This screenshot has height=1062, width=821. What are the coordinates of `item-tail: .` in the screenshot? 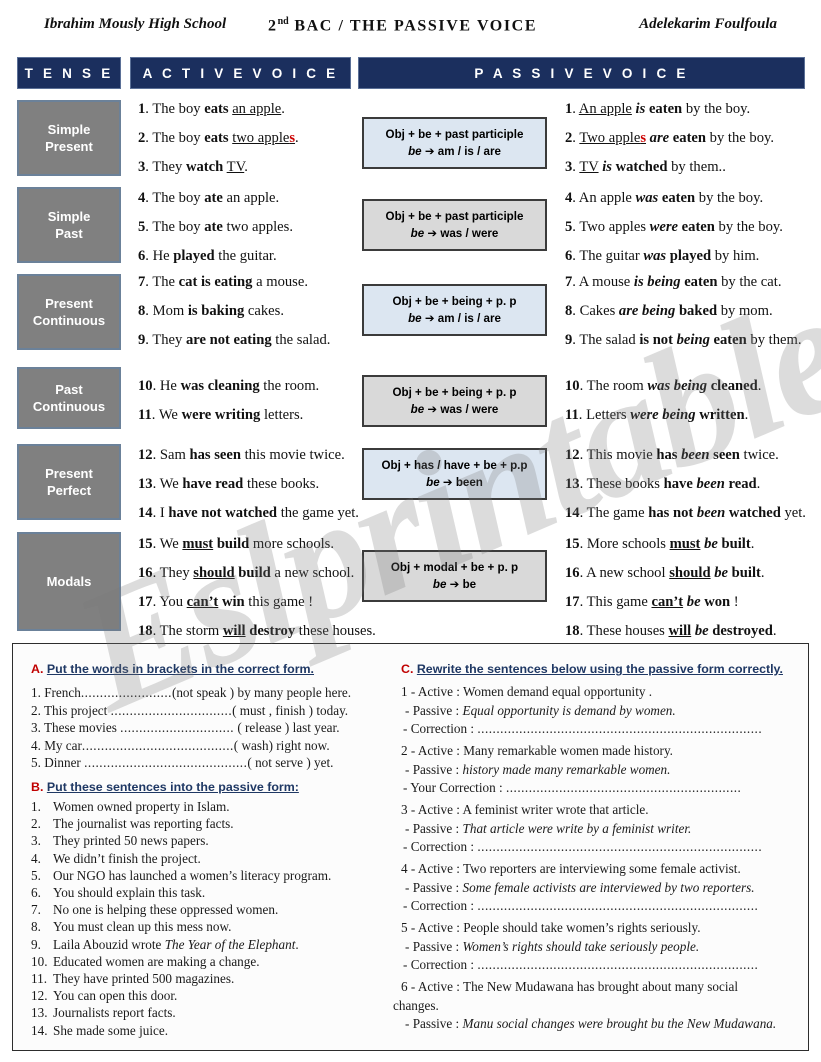 It's located at (297, 944).